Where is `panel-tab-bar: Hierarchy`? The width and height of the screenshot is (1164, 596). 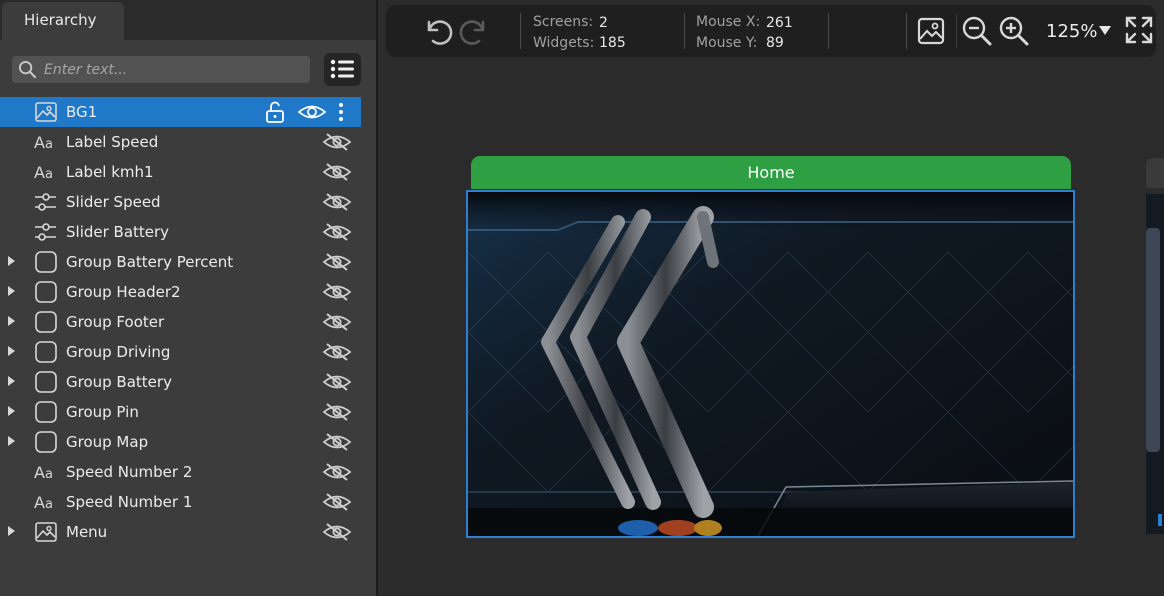
panel-tab-bar: Hierarchy is located at coordinates (188, 20).